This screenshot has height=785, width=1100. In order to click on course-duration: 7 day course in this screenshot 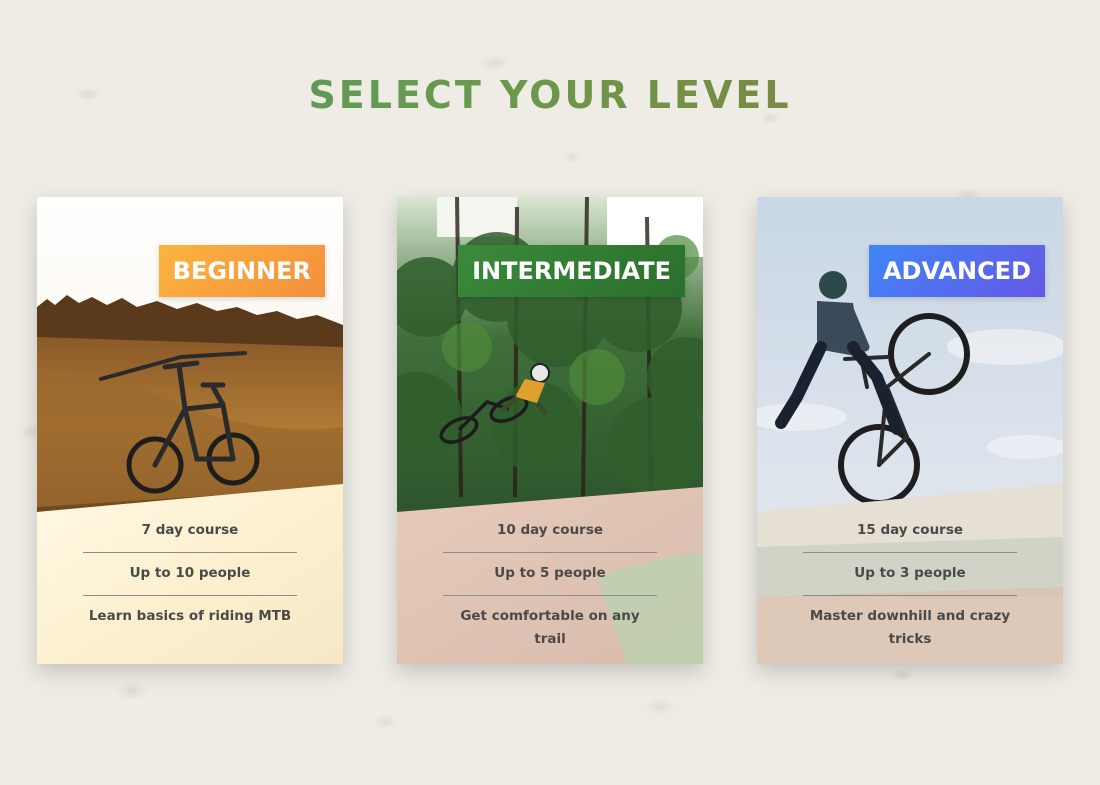, I will do `click(190, 531)`.